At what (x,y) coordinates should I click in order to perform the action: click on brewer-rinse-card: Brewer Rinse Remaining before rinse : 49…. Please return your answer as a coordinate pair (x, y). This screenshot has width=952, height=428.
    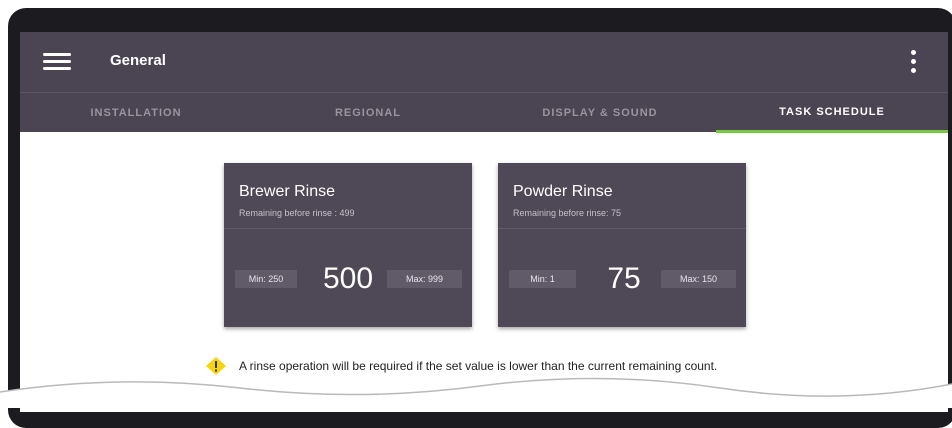
    Looking at the image, I should click on (348, 245).